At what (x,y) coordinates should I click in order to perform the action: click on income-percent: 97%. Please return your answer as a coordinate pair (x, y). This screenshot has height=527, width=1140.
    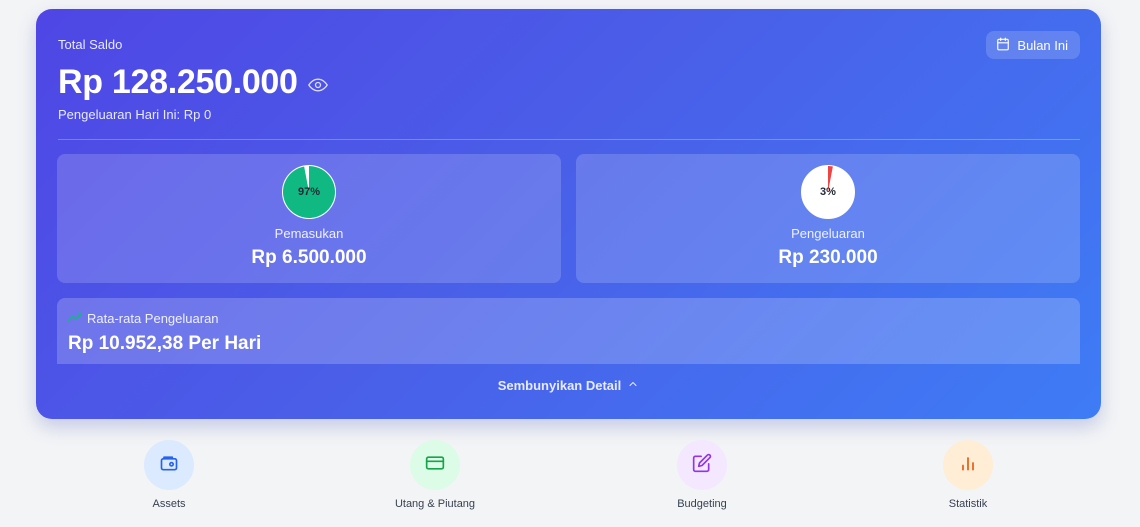
    Looking at the image, I should click on (309, 192).